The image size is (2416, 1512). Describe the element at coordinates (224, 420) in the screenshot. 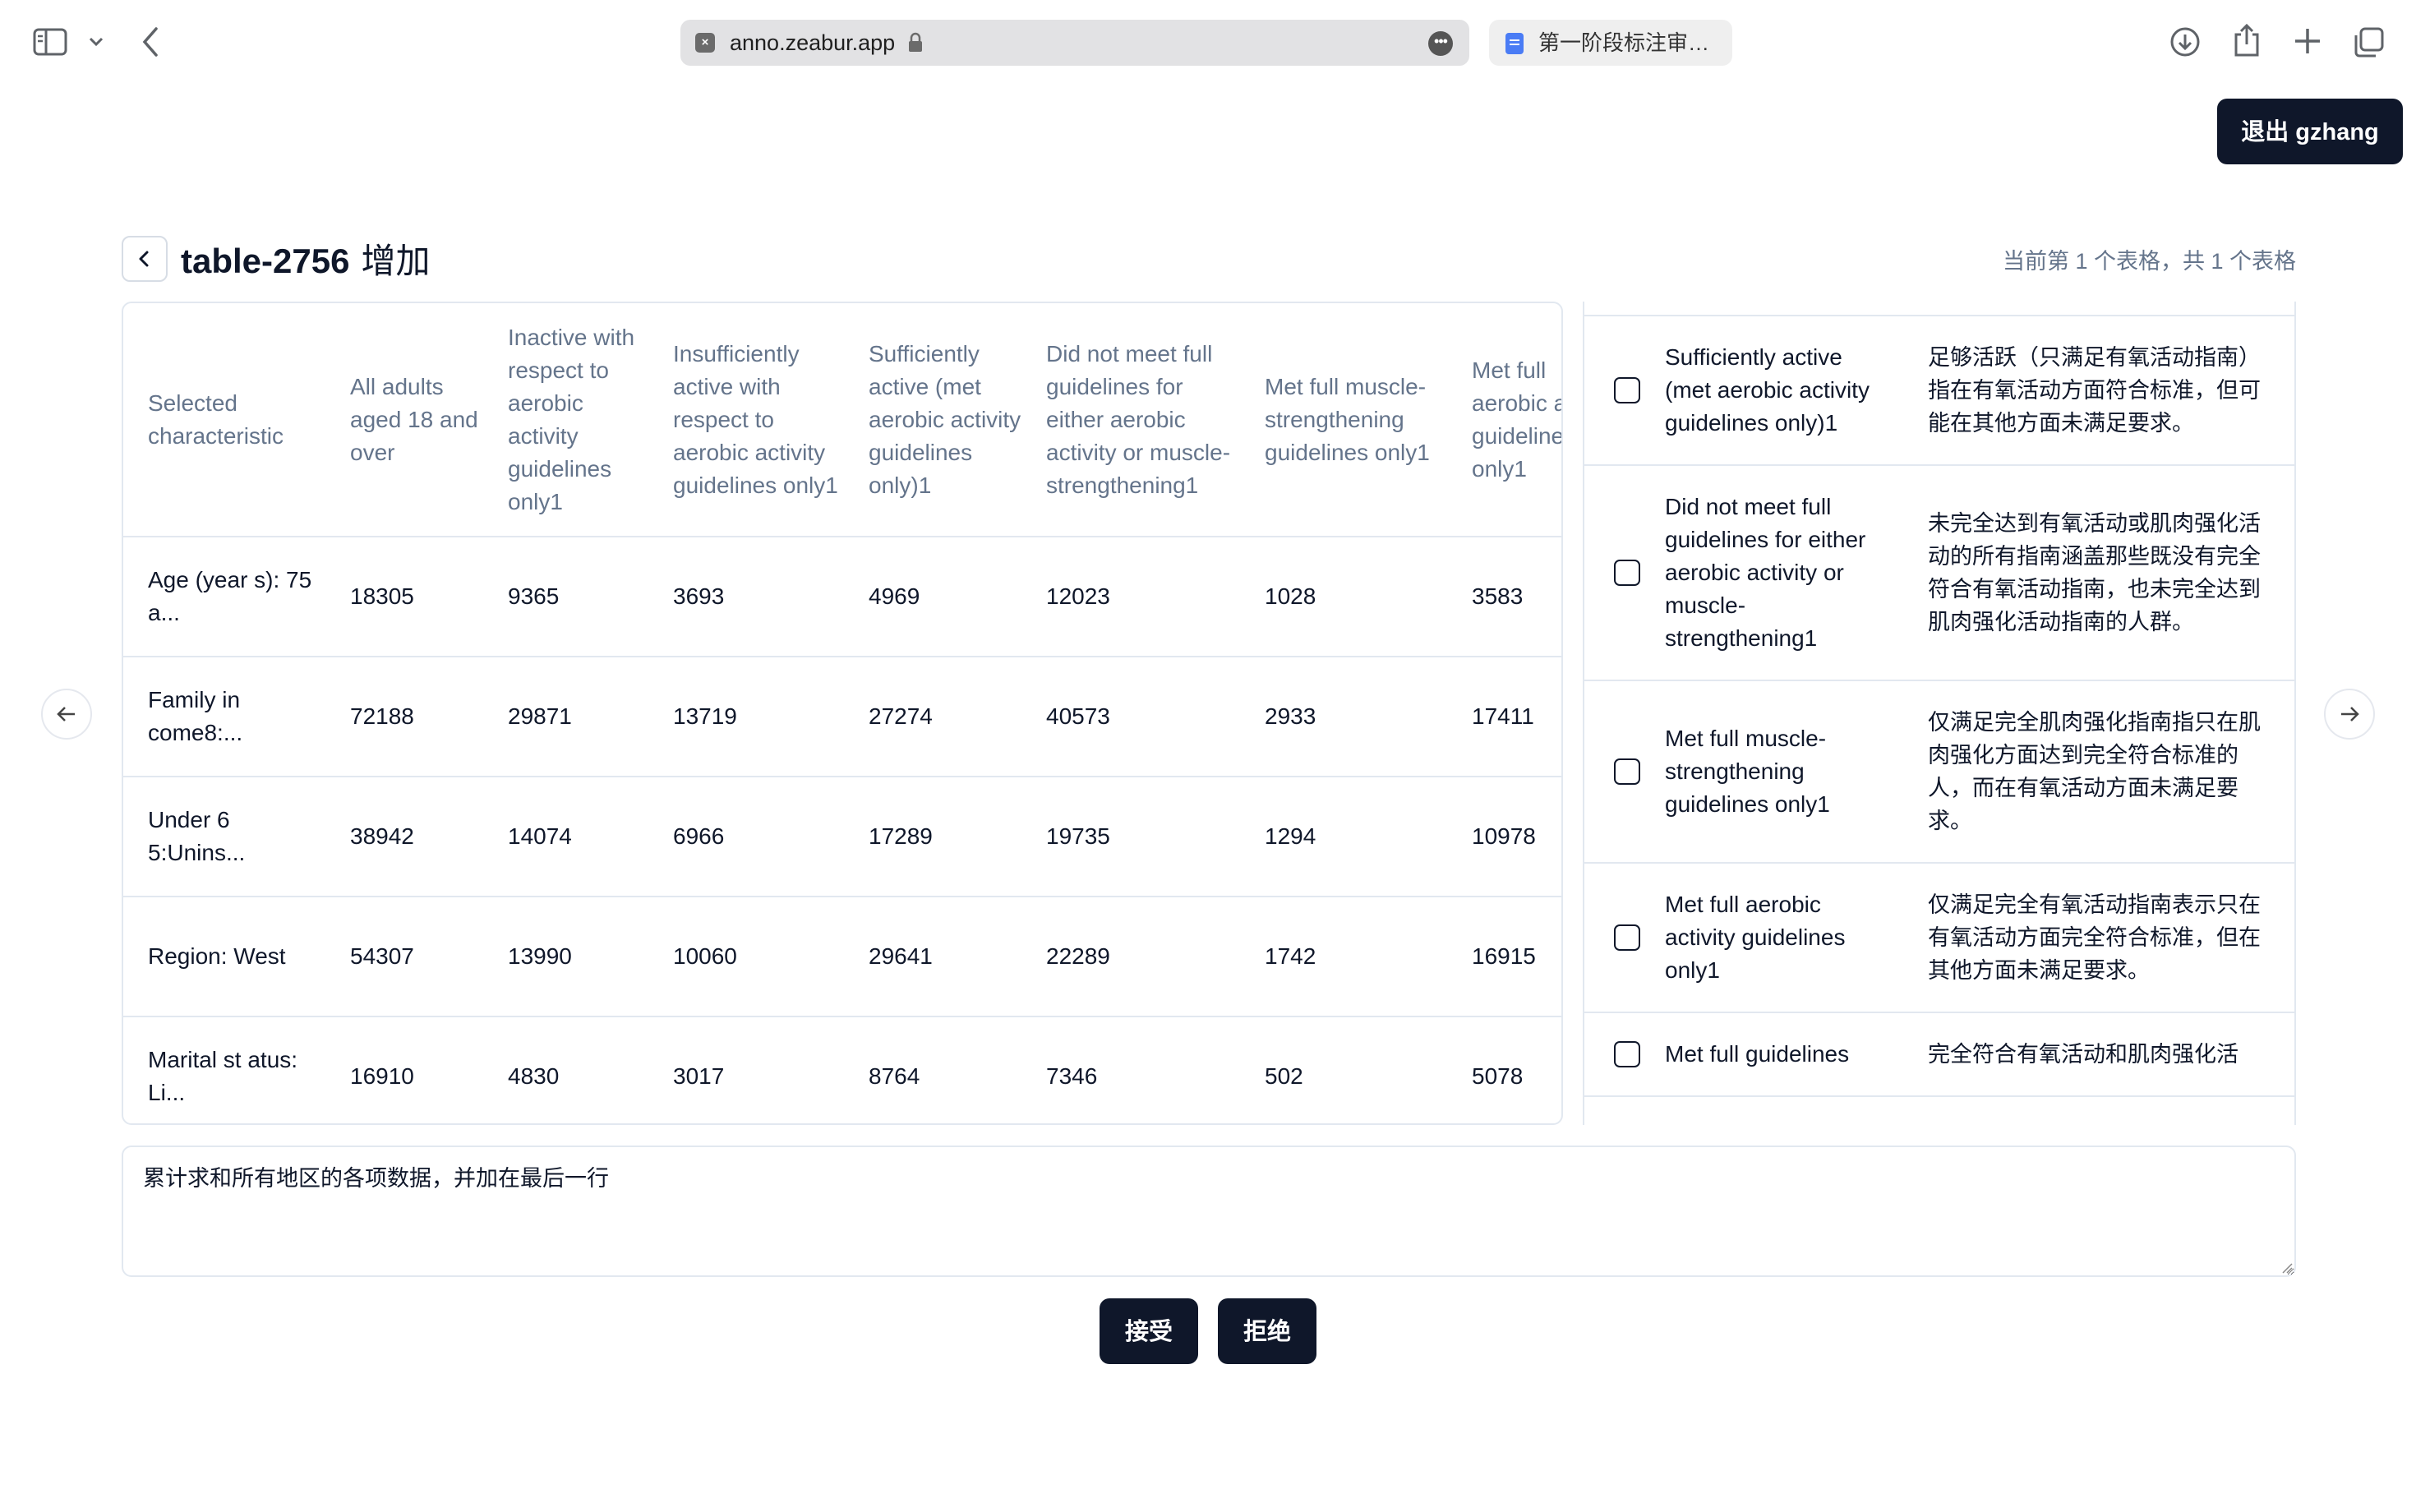

I see `column-header: Selected characteristic` at that location.